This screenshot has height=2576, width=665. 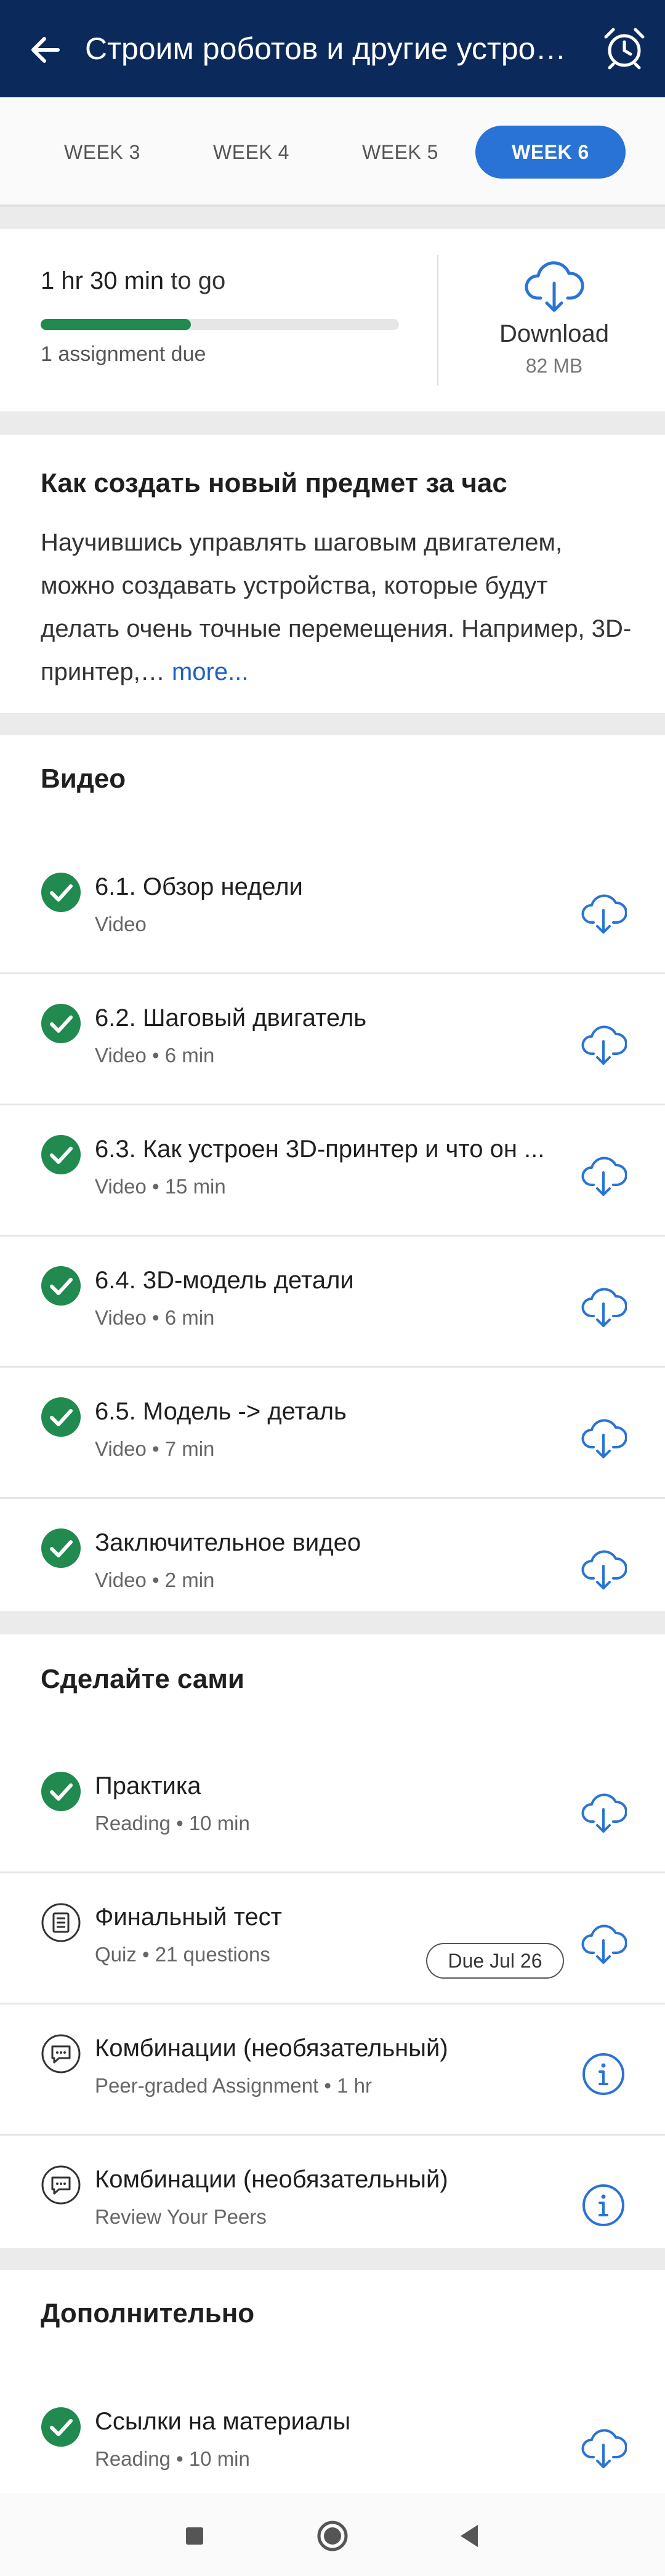 What do you see at coordinates (182, 1954) in the screenshot?
I see `item-meta: Quiz • 21 questions` at bounding box center [182, 1954].